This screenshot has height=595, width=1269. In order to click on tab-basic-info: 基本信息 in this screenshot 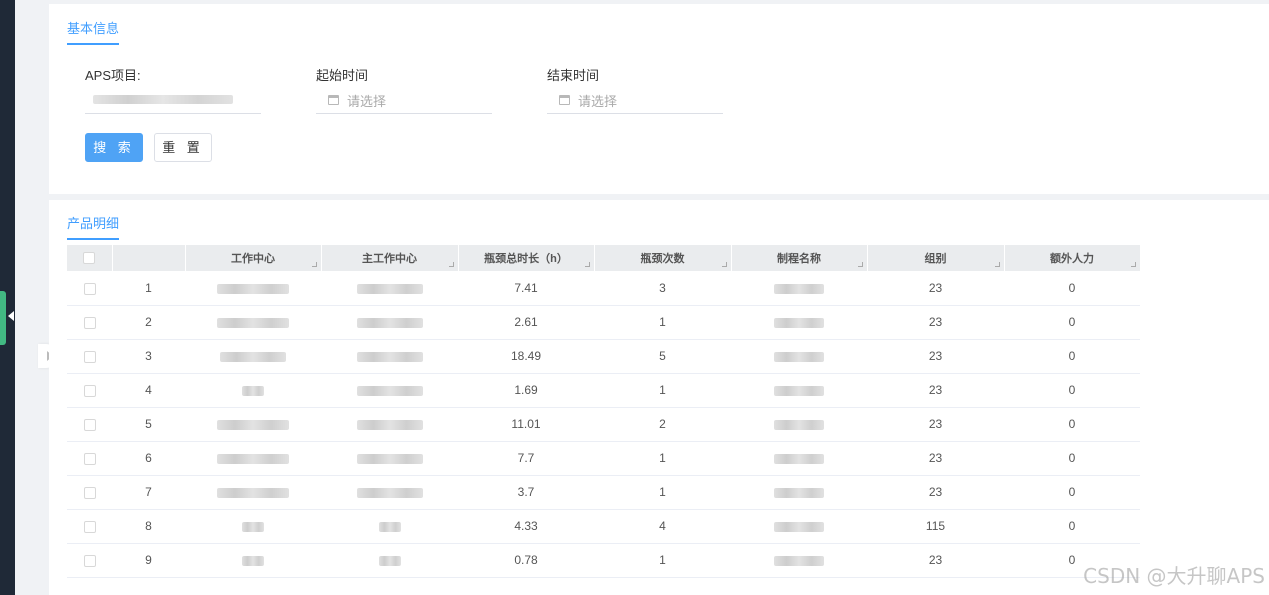, I will do `click(93, 31)`.